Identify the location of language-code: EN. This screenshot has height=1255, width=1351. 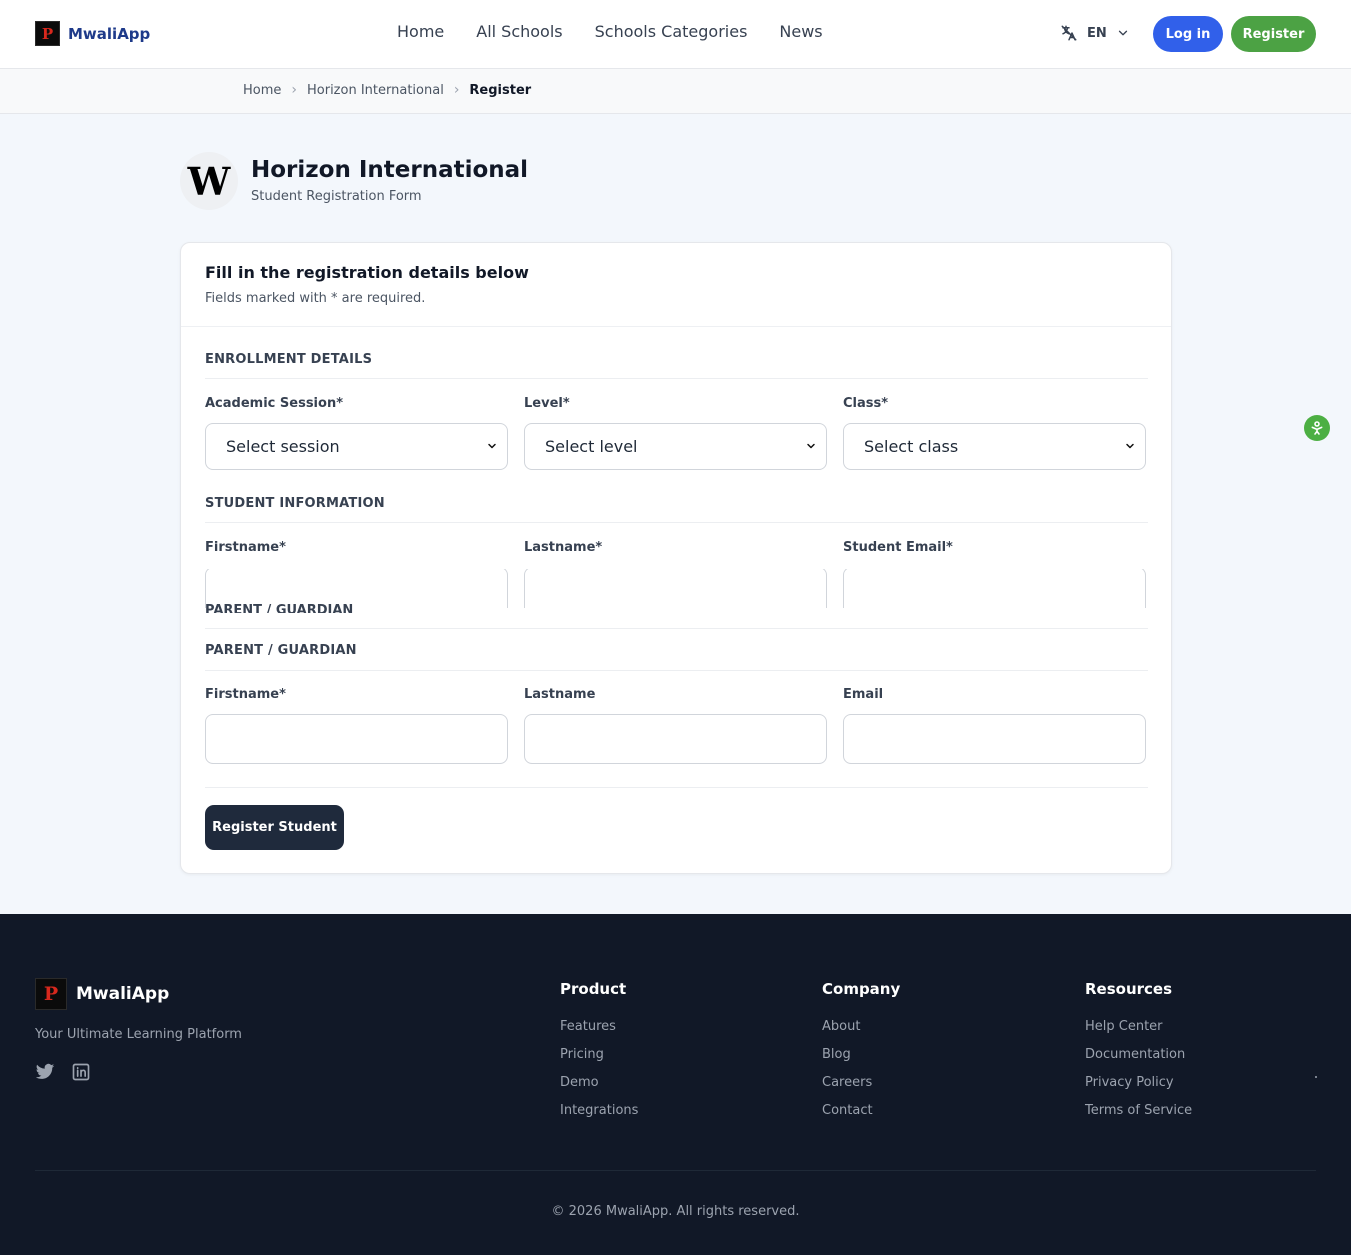
(1097, 33).